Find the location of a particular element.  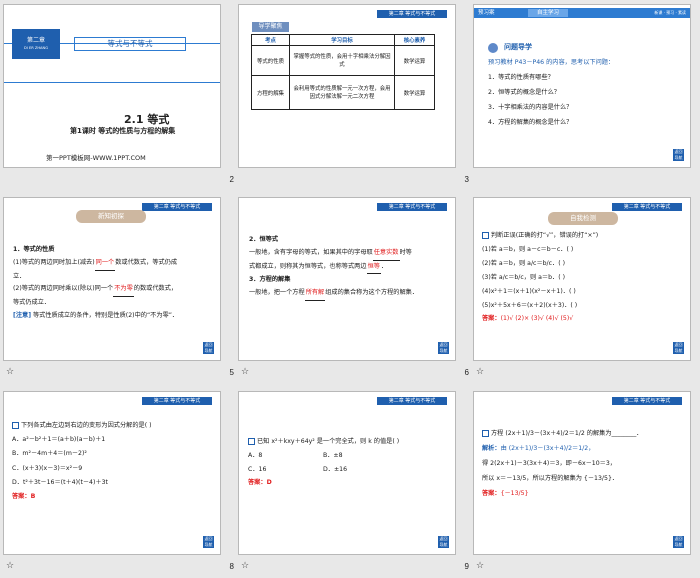

answer-line: 答案：B is located at coordinates (82, 497).